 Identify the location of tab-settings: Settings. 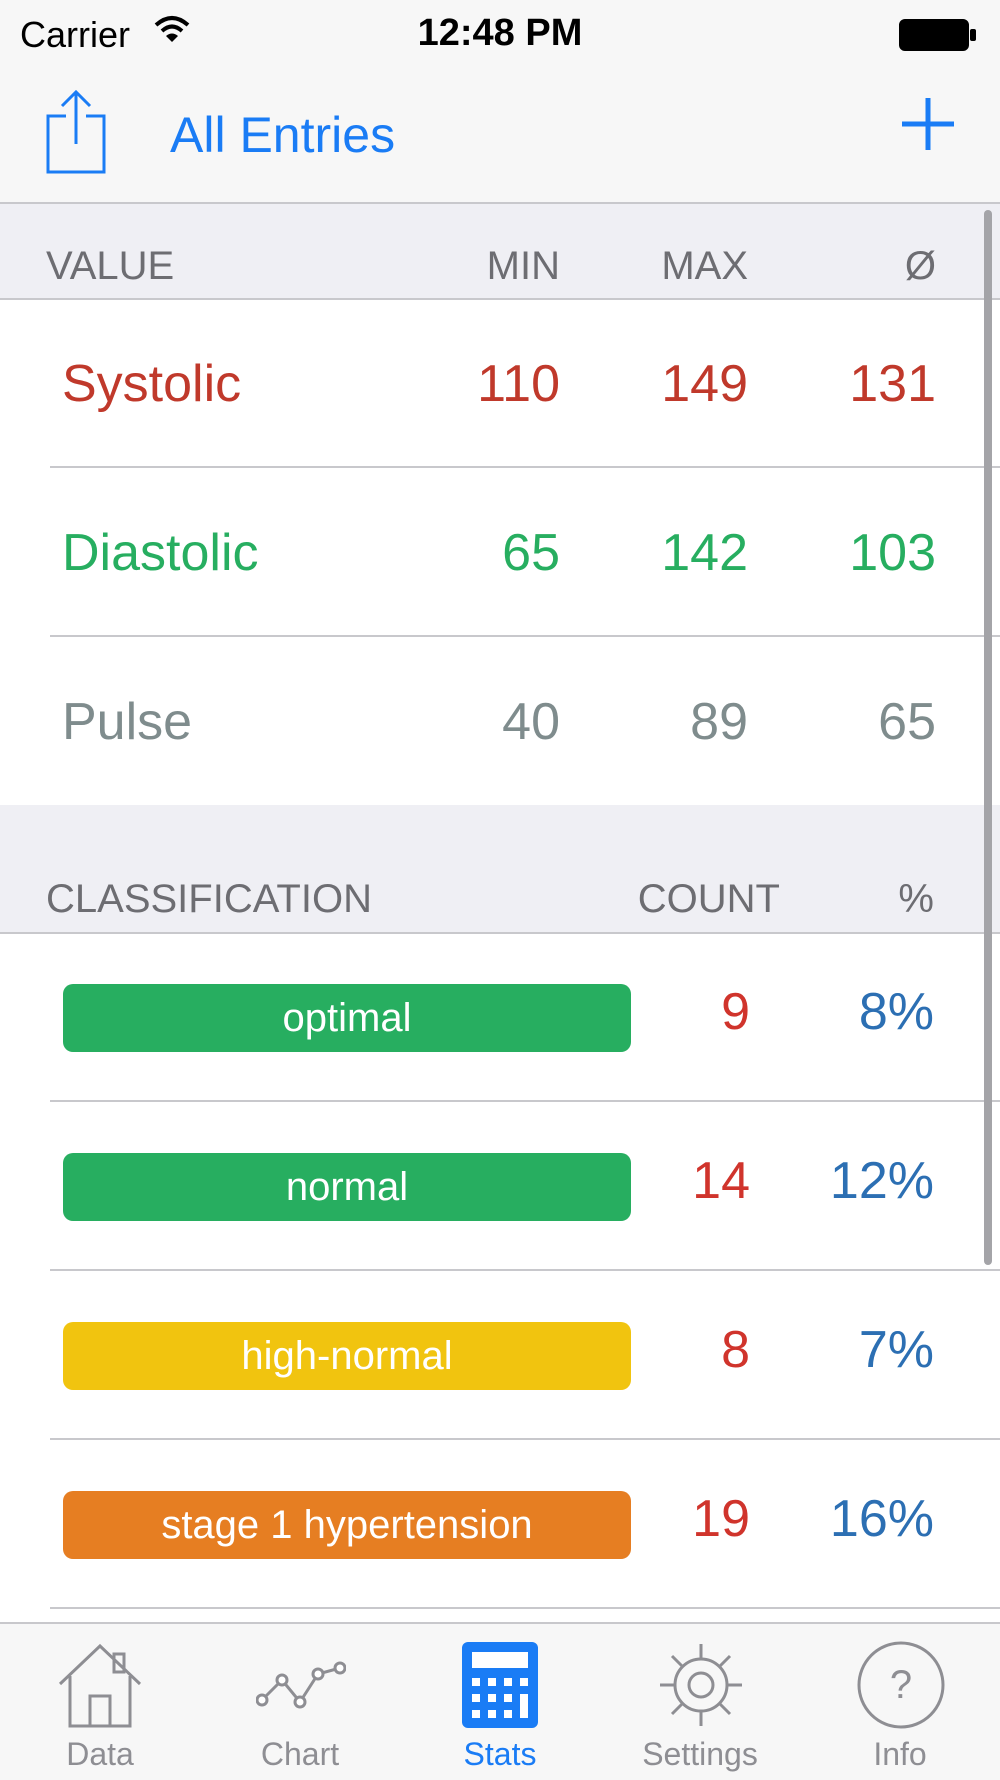
(700, 1702).